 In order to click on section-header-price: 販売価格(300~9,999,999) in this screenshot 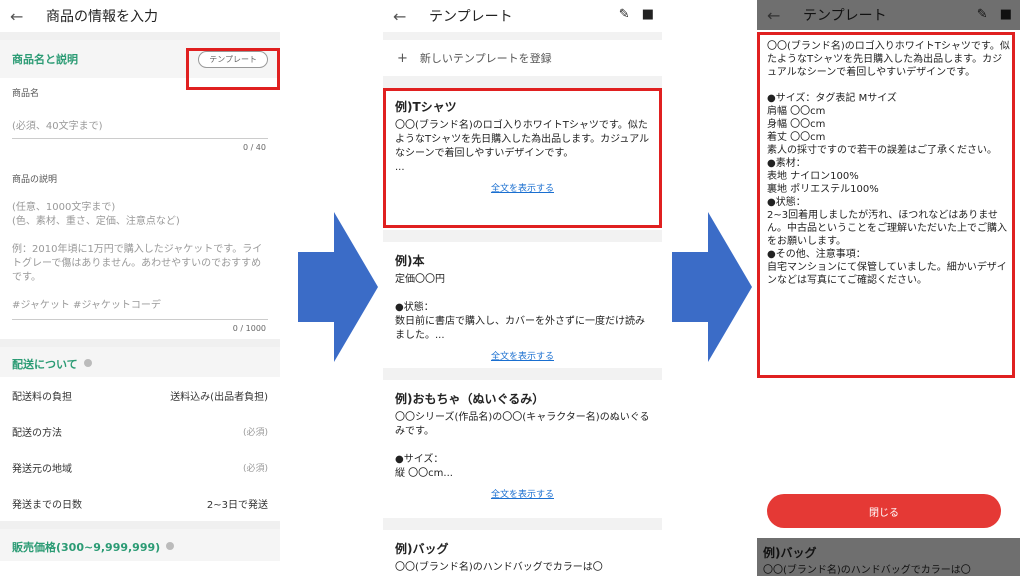, I will do `click(140, 545)`.